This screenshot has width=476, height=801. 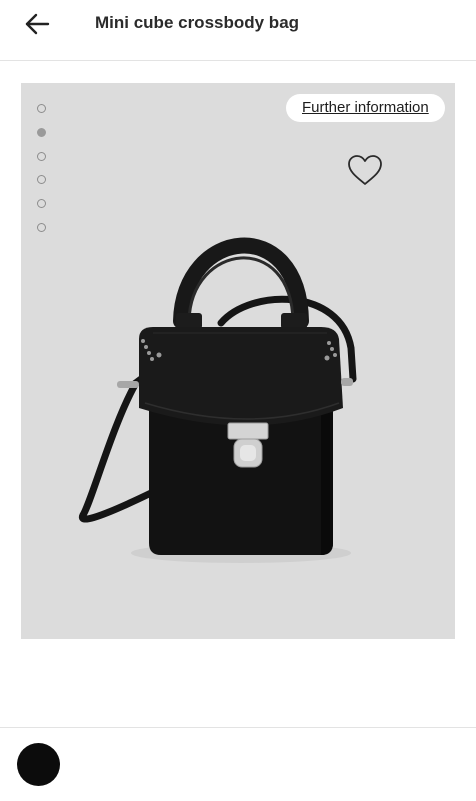 What do you see at coordinates (38, 764) in the screenshot?
I see `color-swatch-black` at bounding box center [38, 764].